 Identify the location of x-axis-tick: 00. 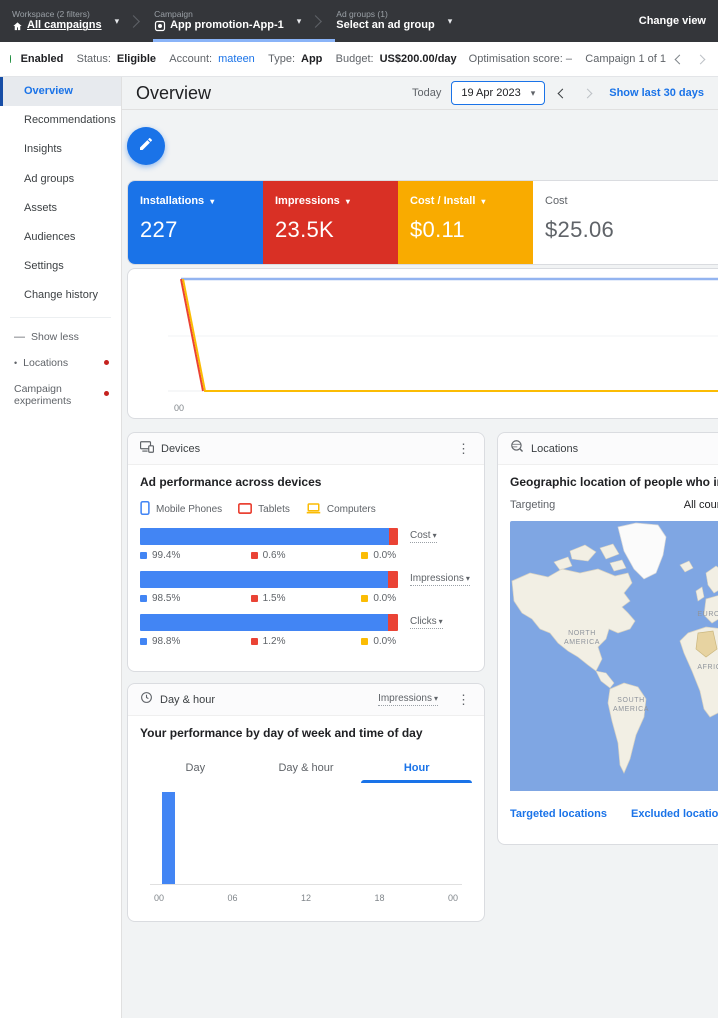
(179, 408).